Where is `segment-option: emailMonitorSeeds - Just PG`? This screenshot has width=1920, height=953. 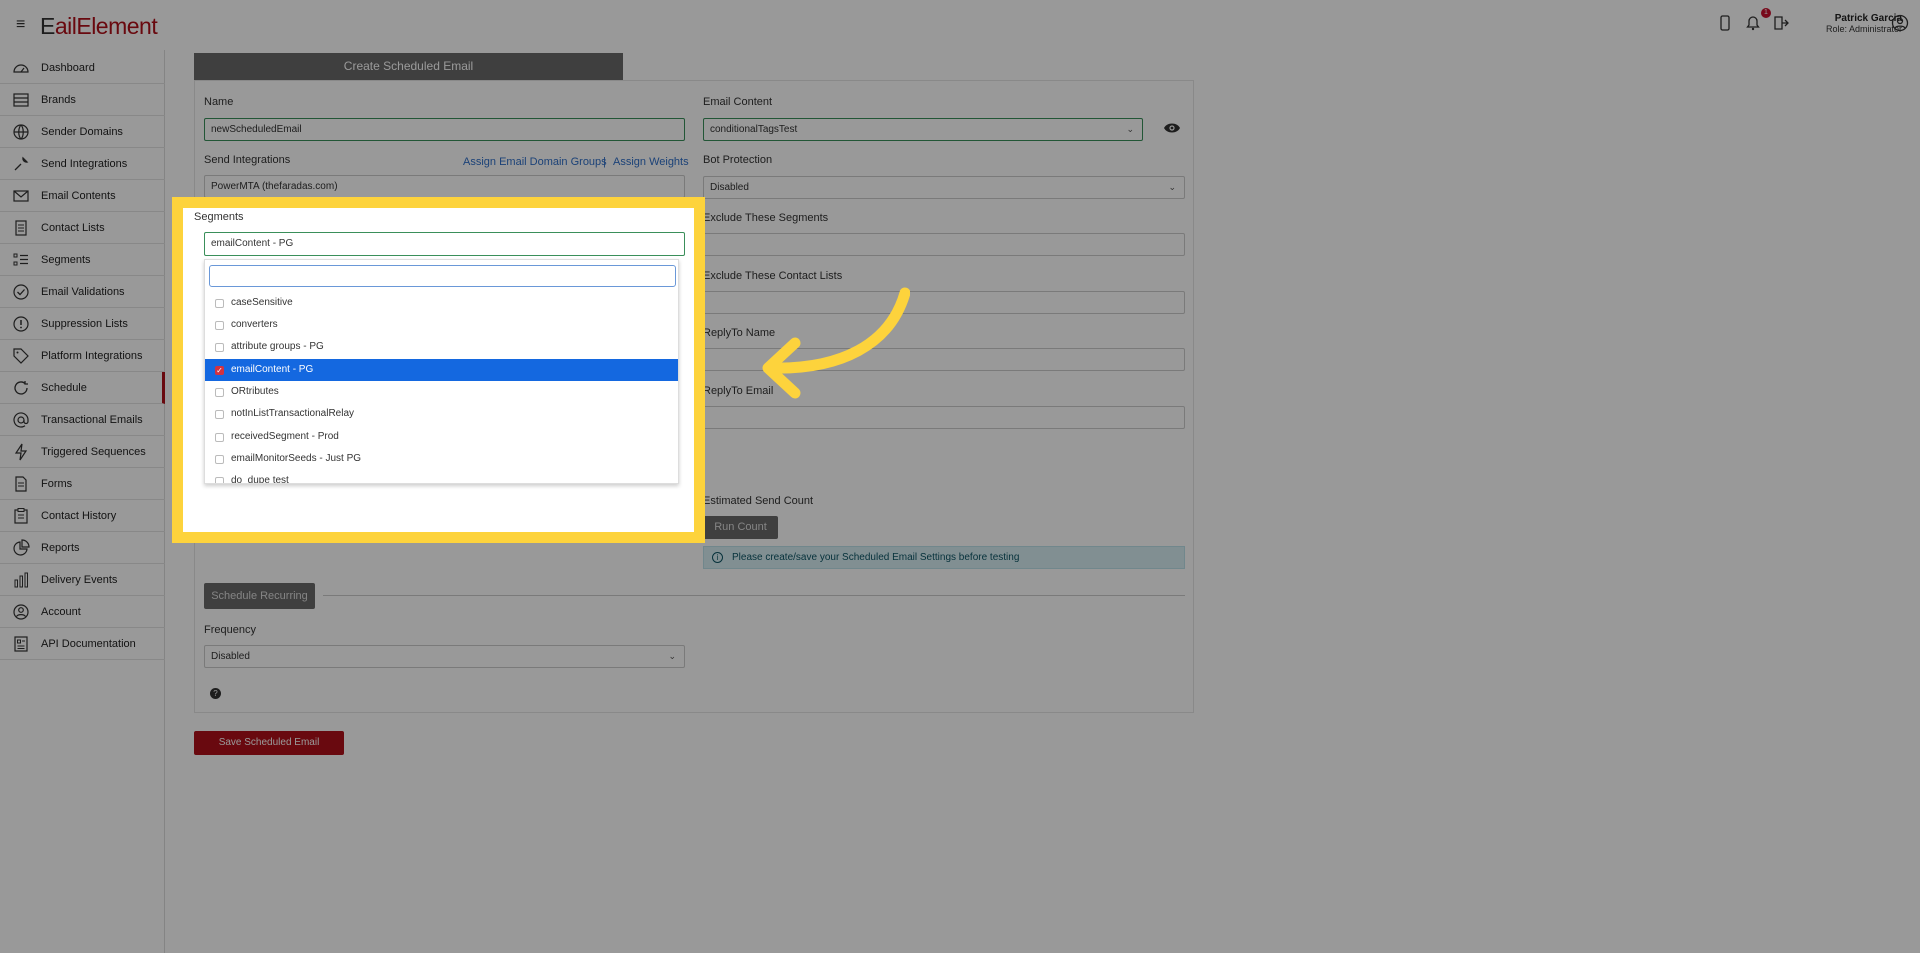
segment-option: emailMonitorSeeds - Just PG is located at coordinates (441, 459).